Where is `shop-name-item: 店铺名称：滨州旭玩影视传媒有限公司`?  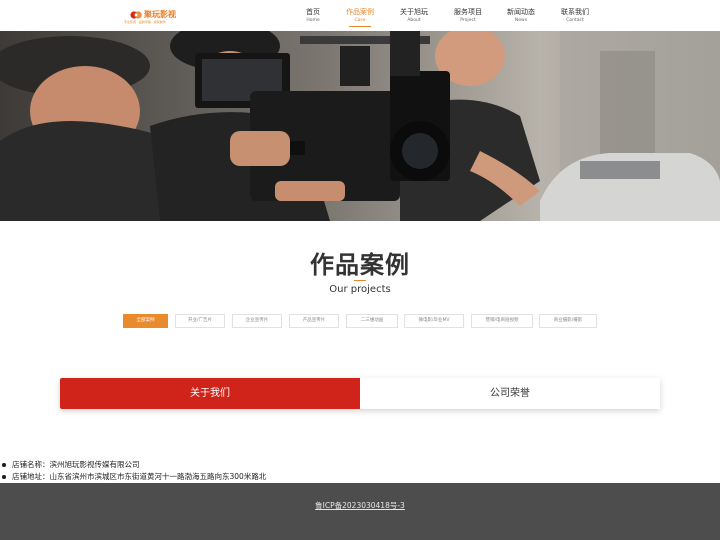
shop-name-item: 店铺名称：滨州旭玩影视传媒有限公司 is located at coordinates (134, 465).